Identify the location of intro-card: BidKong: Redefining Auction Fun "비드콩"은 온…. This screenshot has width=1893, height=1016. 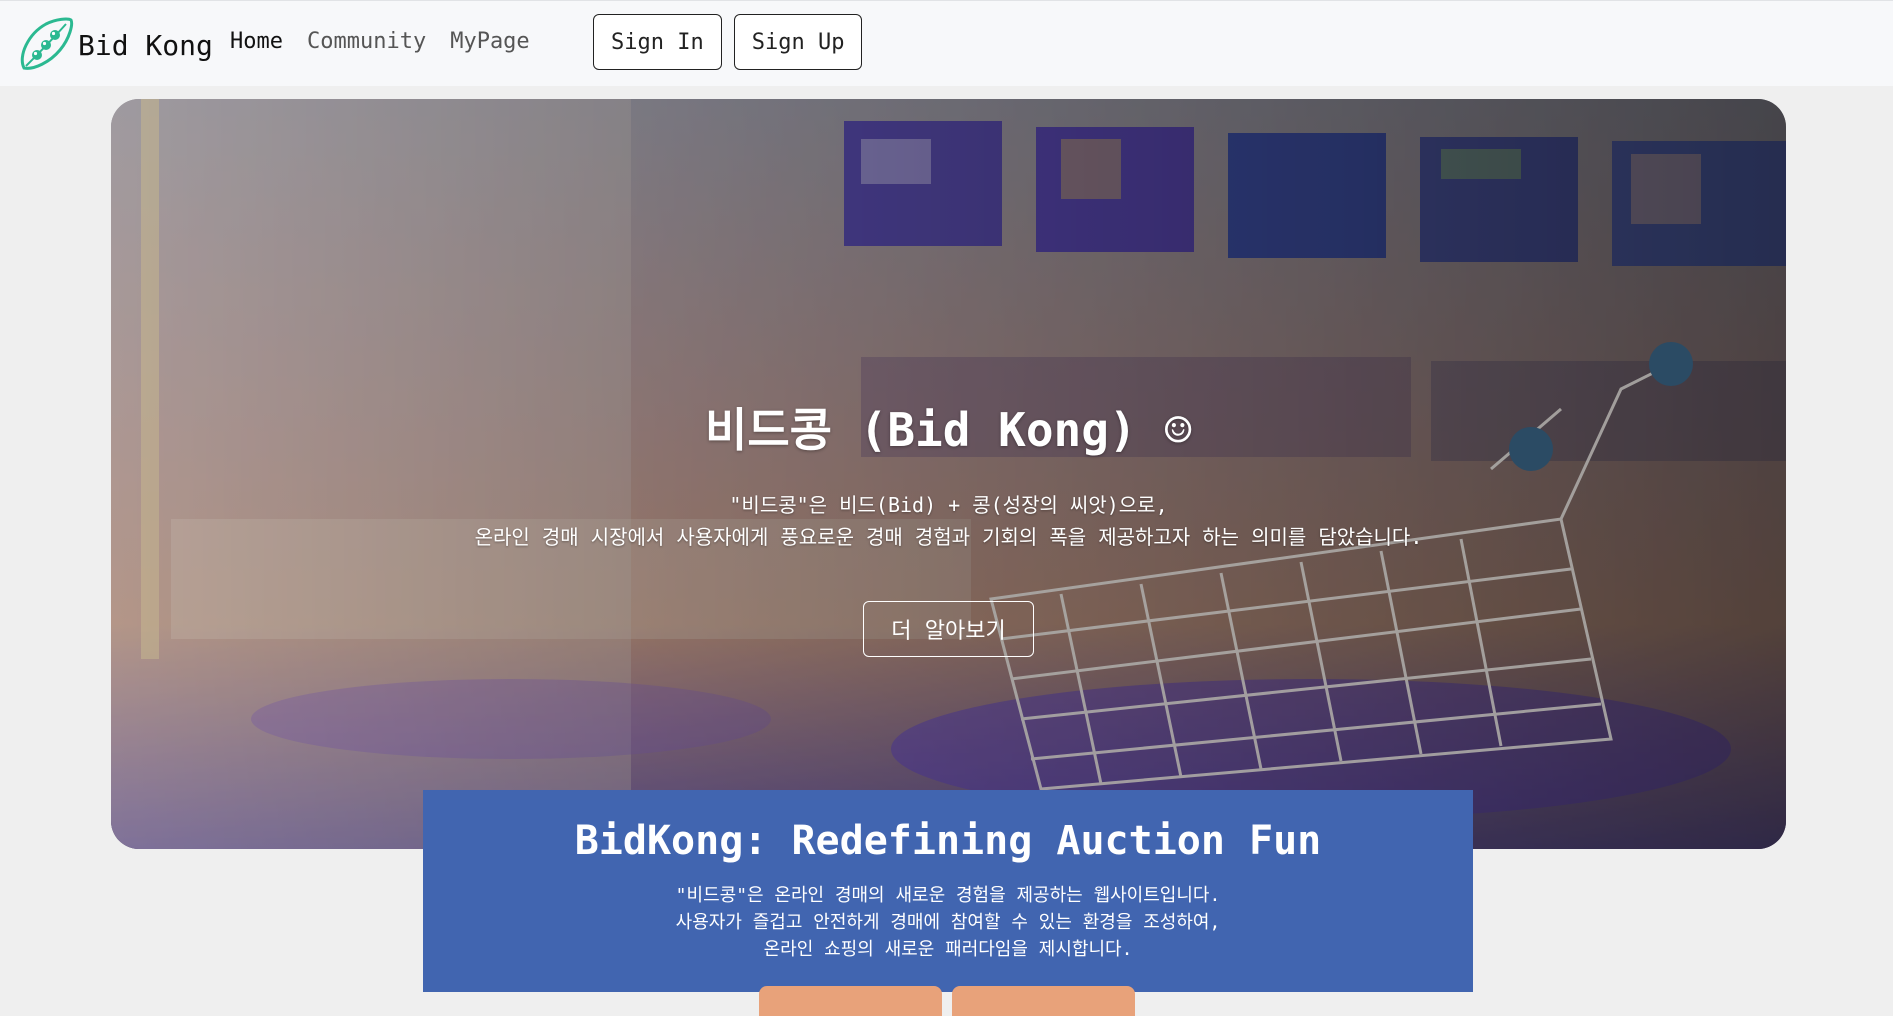
(948, 903).